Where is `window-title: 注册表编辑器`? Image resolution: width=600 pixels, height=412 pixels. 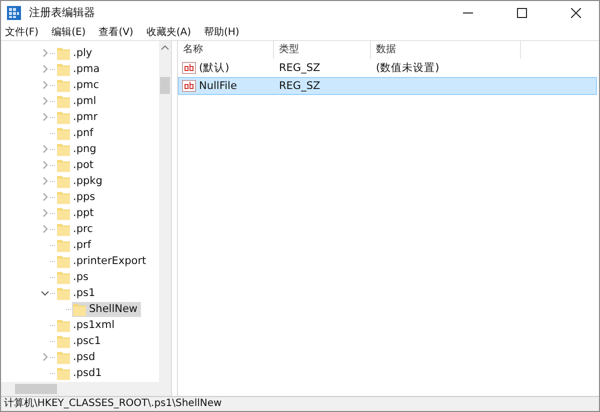 window-title: 注册表编辑器 is located at coordinates (62, 12).